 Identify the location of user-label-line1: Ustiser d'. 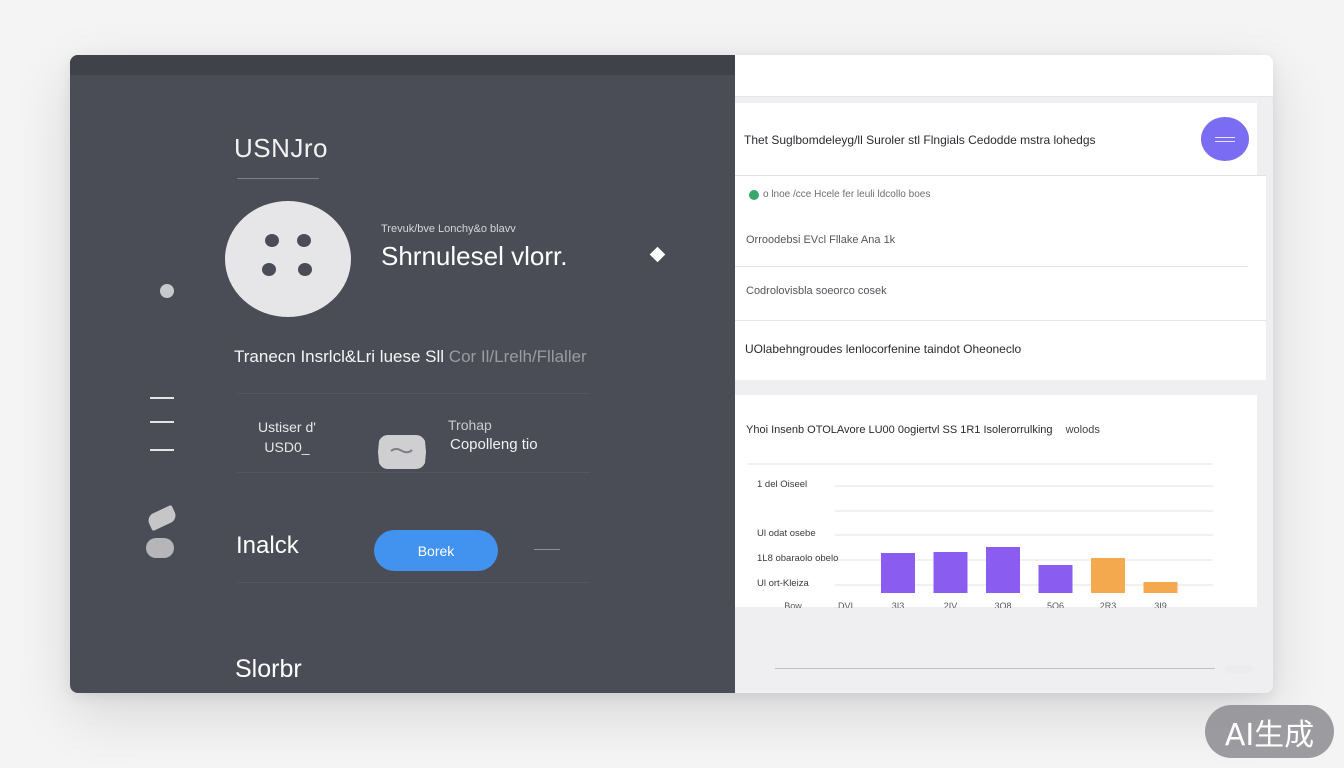
(287, 427).